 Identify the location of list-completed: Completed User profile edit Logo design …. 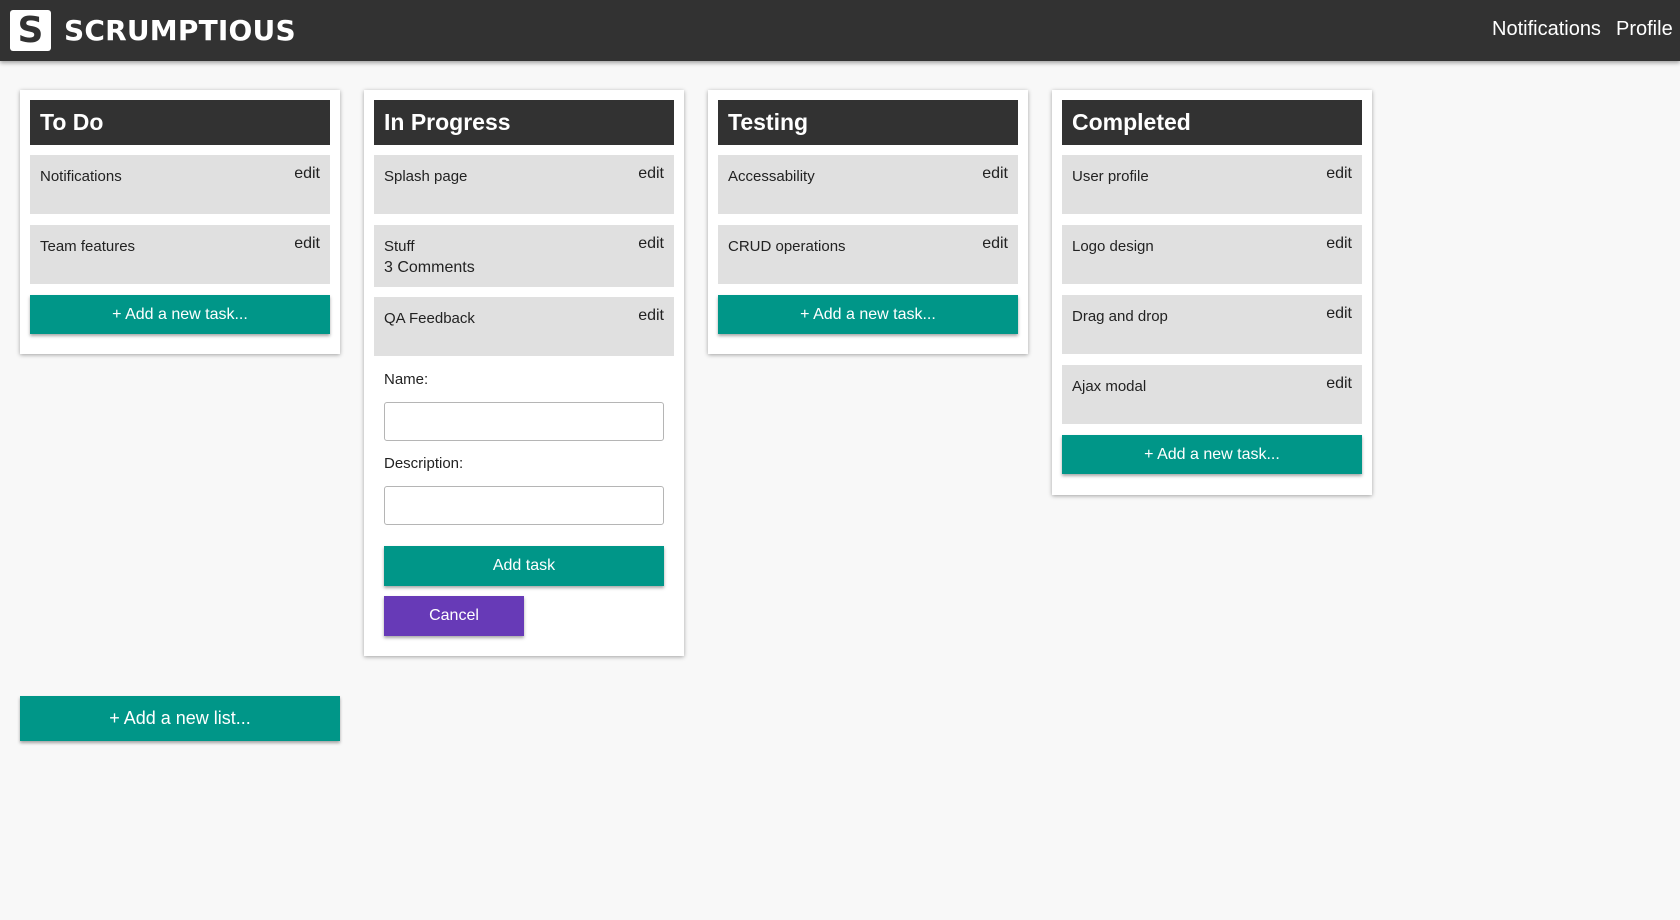
(1212, 292).